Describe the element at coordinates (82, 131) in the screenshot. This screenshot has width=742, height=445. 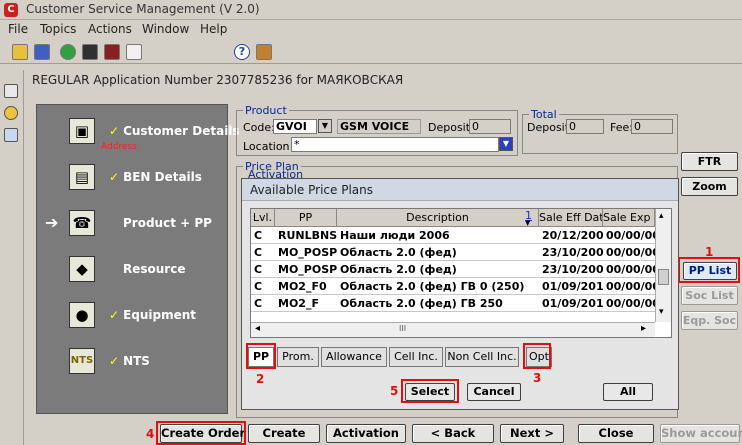
I see `customer-icon: ▣` at that location.